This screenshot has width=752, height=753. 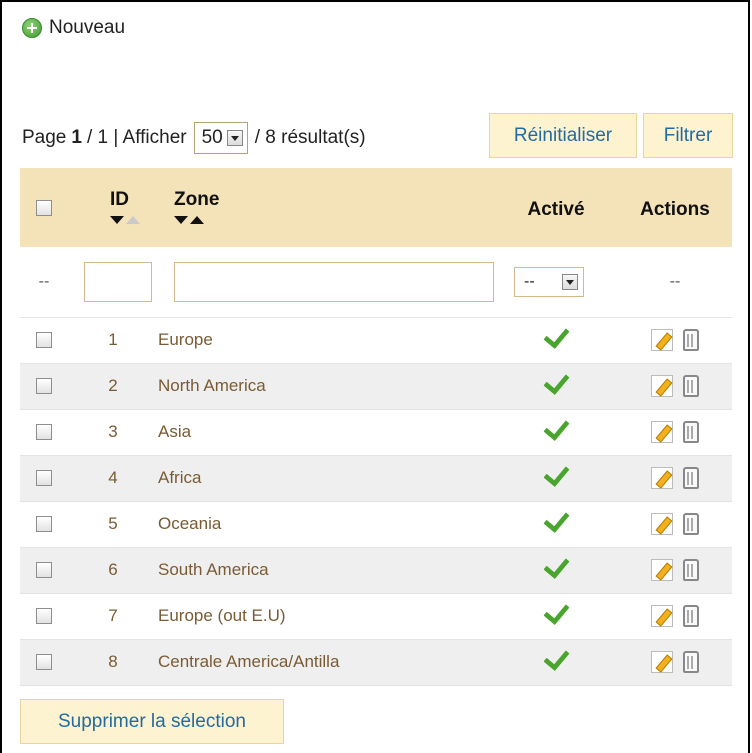 I want to click on row-zone: Africa, so click(x=326, y=478).